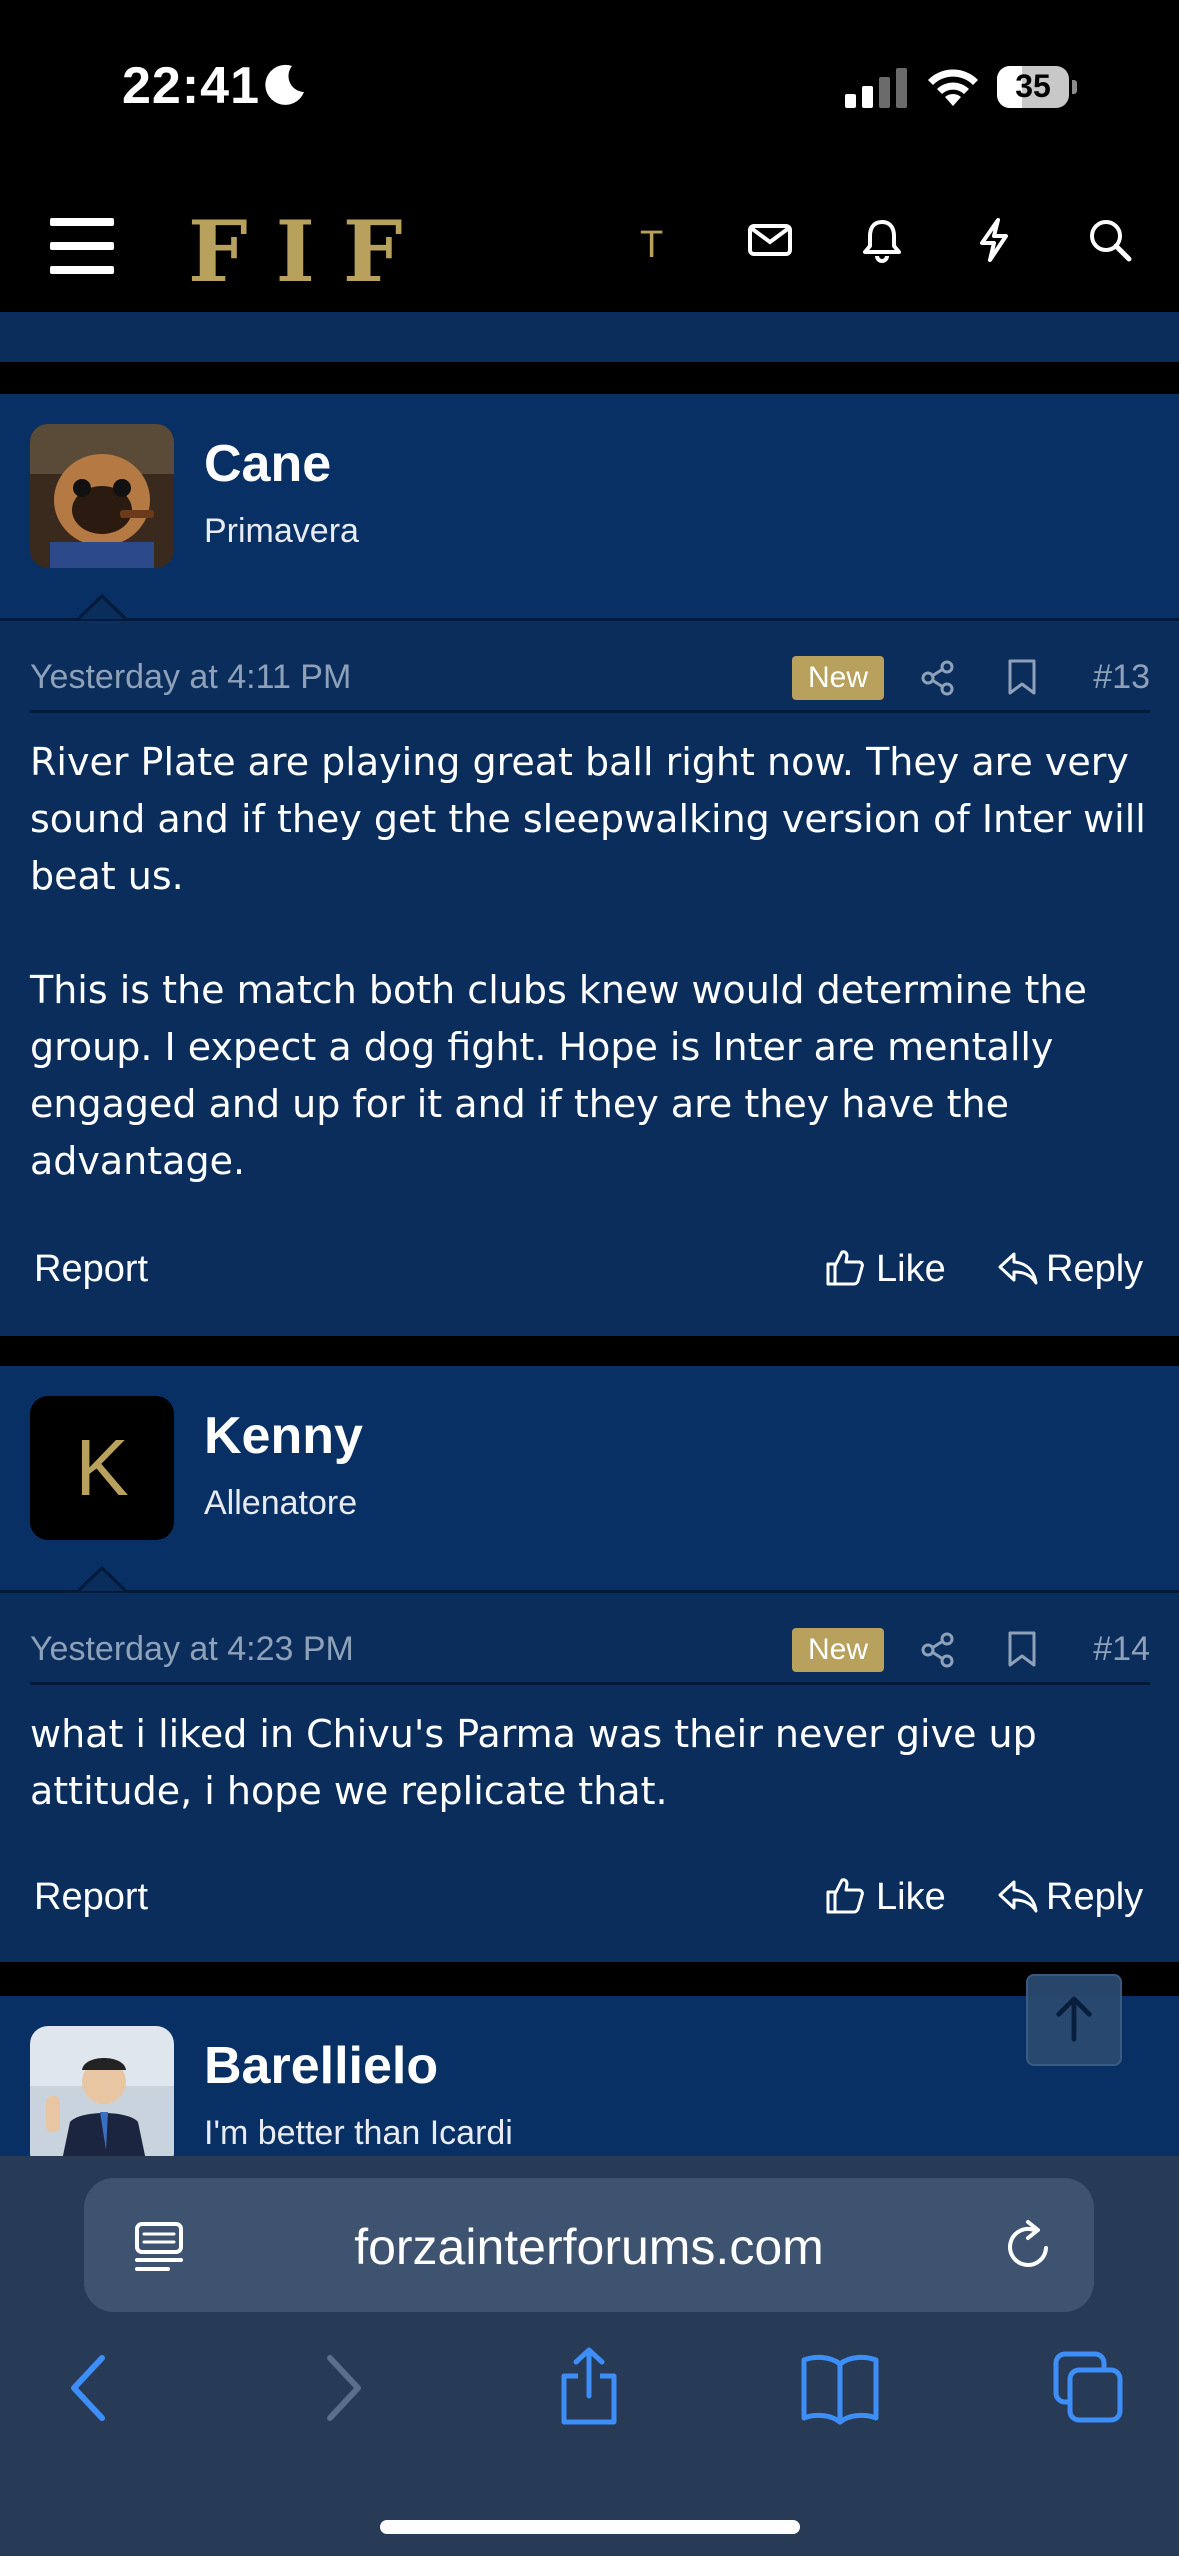  Describe the element at coordinates (770, 240) in the screenshot. I see `mail-icon` at that location.